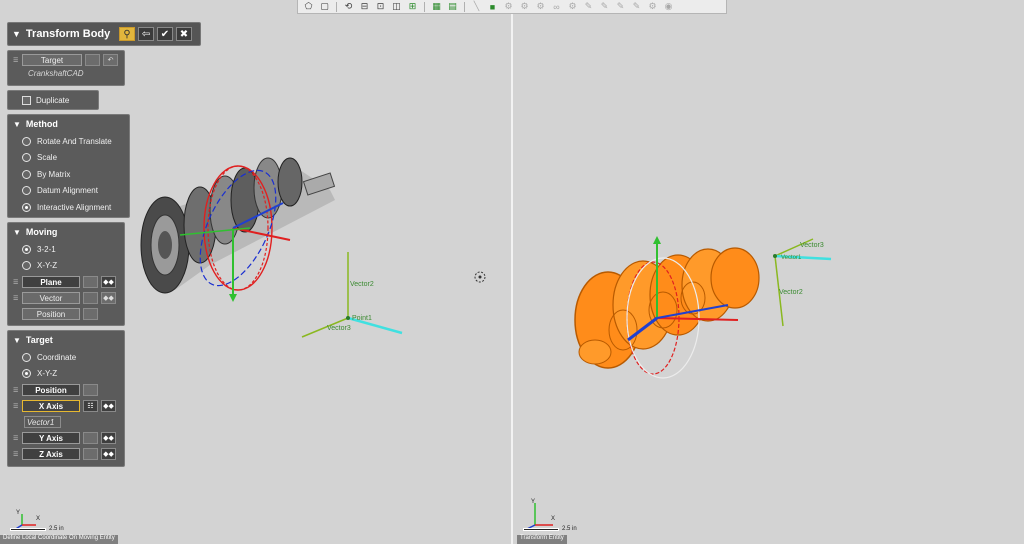  I want to click on duplicate-checkbox-row: Duplicate, so click(53, 100).